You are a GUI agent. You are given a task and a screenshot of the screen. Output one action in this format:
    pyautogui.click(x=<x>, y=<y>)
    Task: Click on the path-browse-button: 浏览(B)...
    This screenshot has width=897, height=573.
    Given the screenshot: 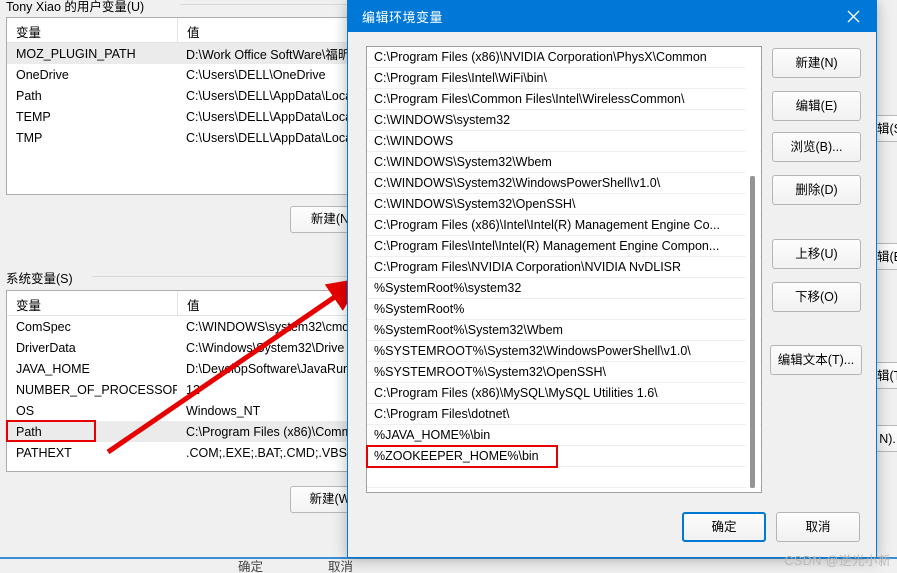 What is the action you would take?
    pyautogui.click(x=816, y=147)
    